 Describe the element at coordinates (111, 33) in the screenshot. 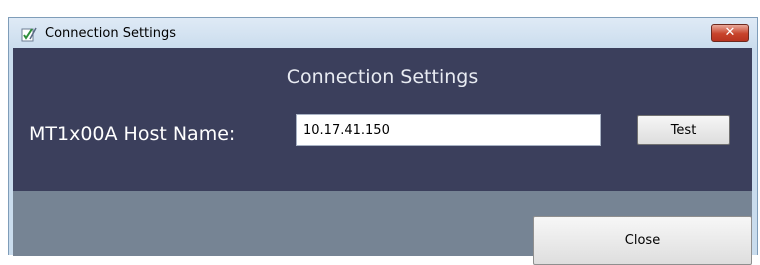

I see `window-title: Connection Settings` at that location.